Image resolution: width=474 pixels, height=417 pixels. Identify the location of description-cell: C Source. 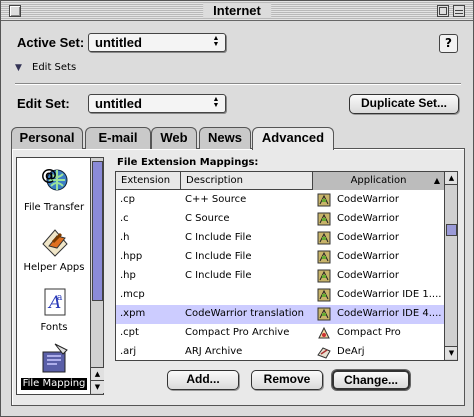
(207, 218).